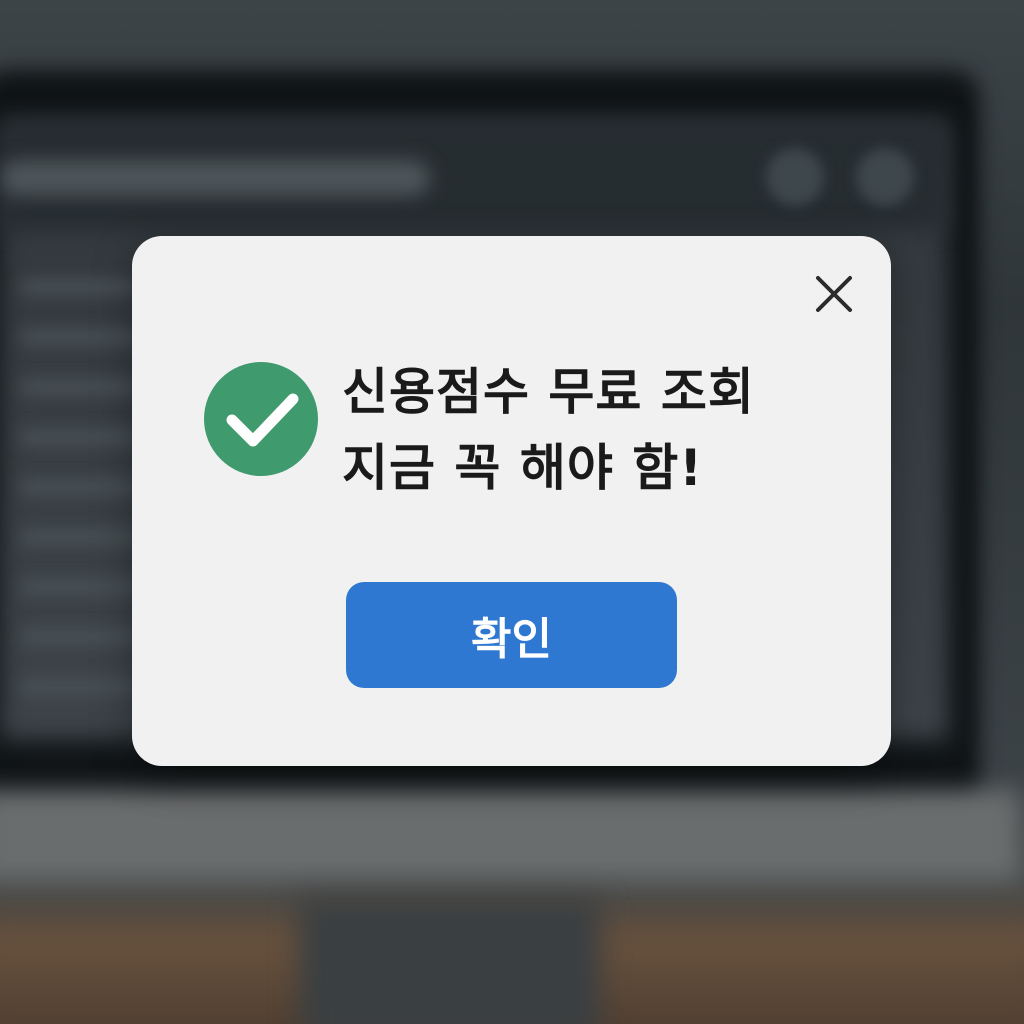  Describe the element at coordinates (450, 962) in the screenshot. I see `monitor-stand` at that location.